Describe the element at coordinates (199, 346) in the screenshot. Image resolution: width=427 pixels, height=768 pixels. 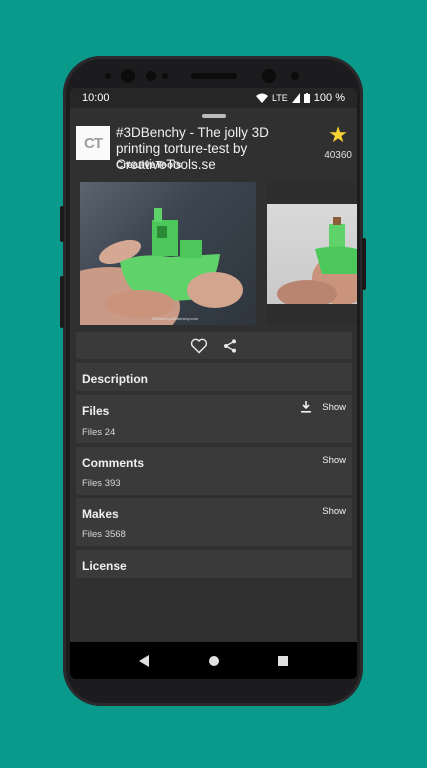
I see `heart-outline-icon` at that location.